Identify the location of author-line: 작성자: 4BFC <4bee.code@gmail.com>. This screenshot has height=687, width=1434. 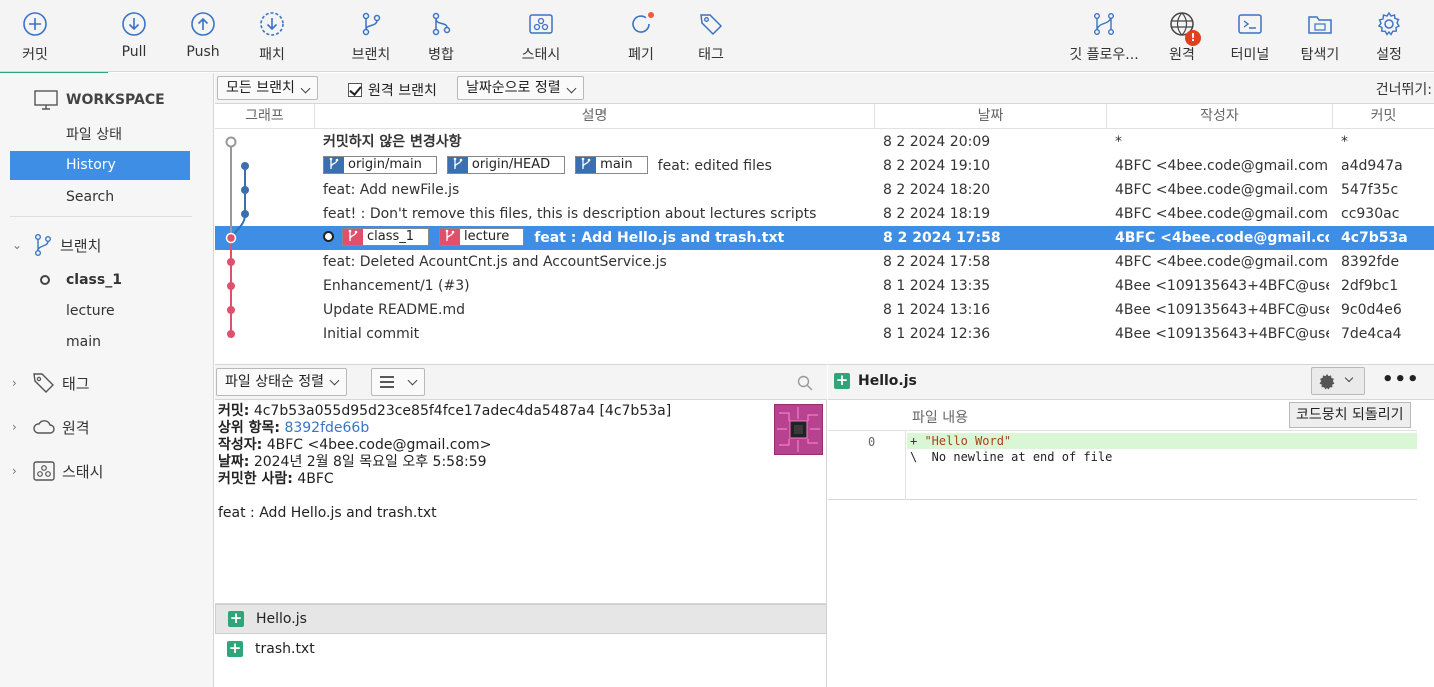
(354, 445).